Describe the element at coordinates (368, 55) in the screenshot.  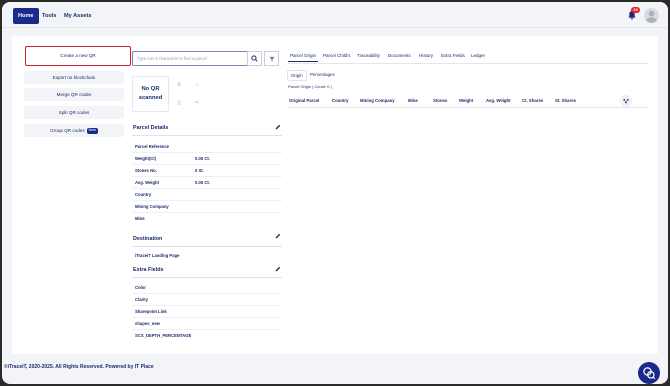
I see `tab-traceability: Traceability` at that location.